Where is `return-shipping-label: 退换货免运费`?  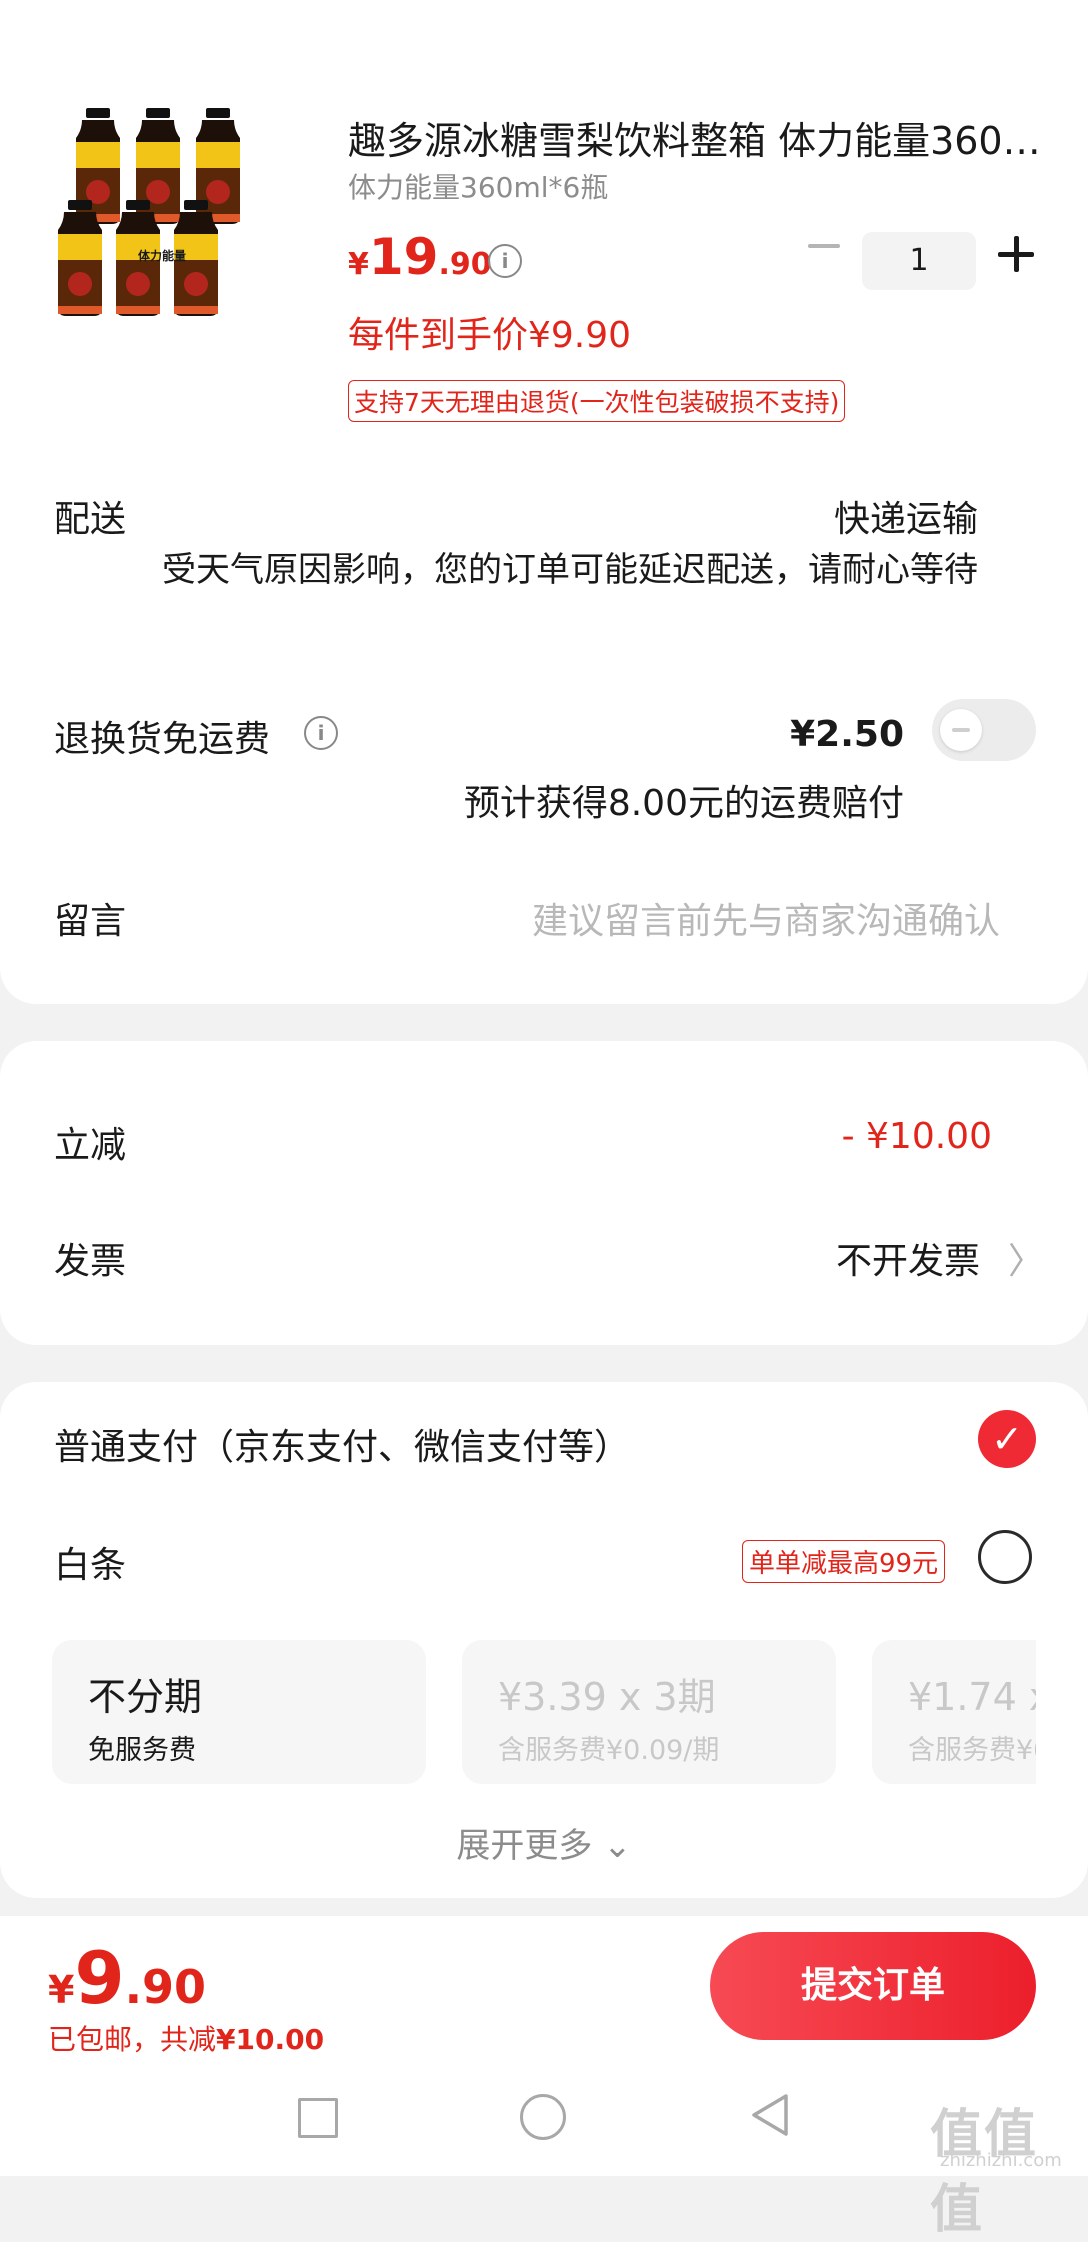 return-shipping-label: 退换货免运费 is located at coordinates (162, 739).